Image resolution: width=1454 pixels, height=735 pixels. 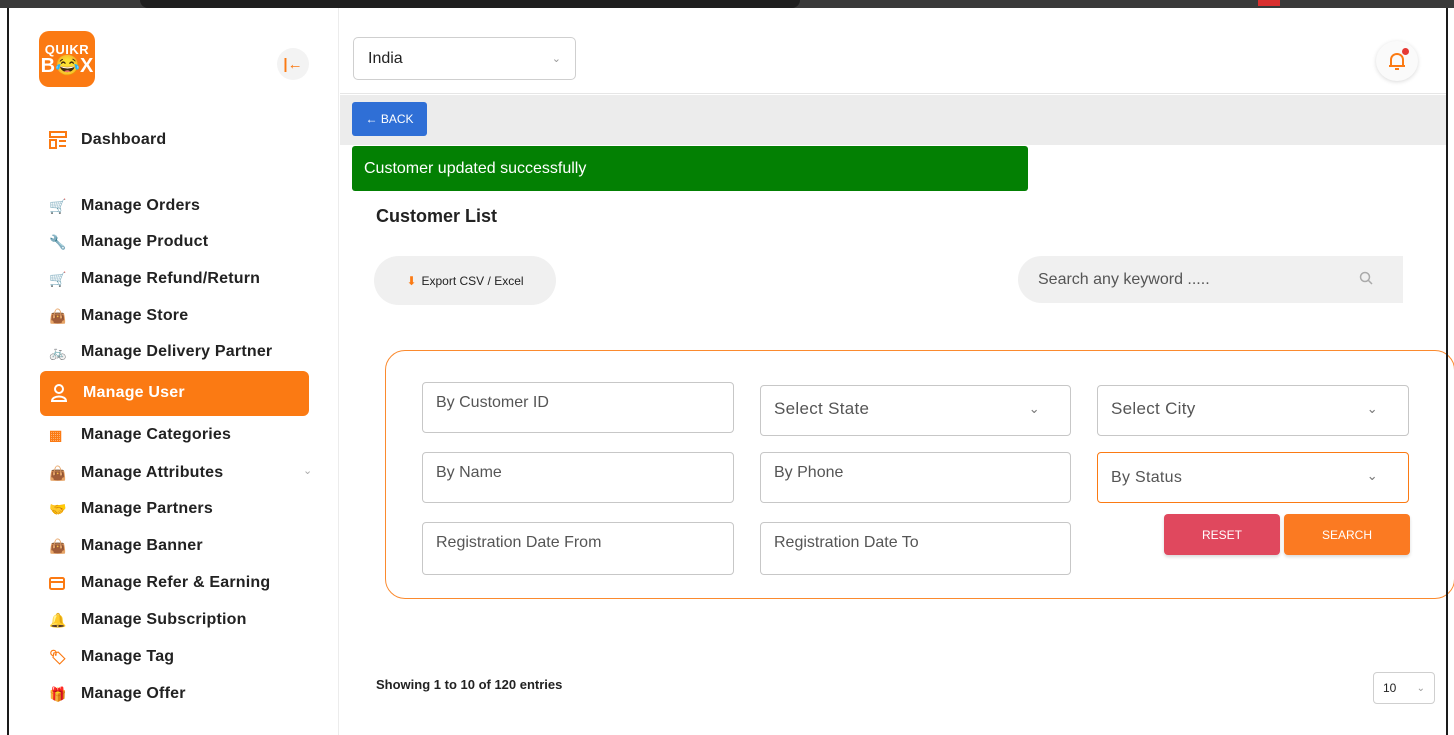 What do you see at coordinates (1253, 410) in the screenshot?
I see `city-select: Select City ⌄` at bounding box center [1253, 410].